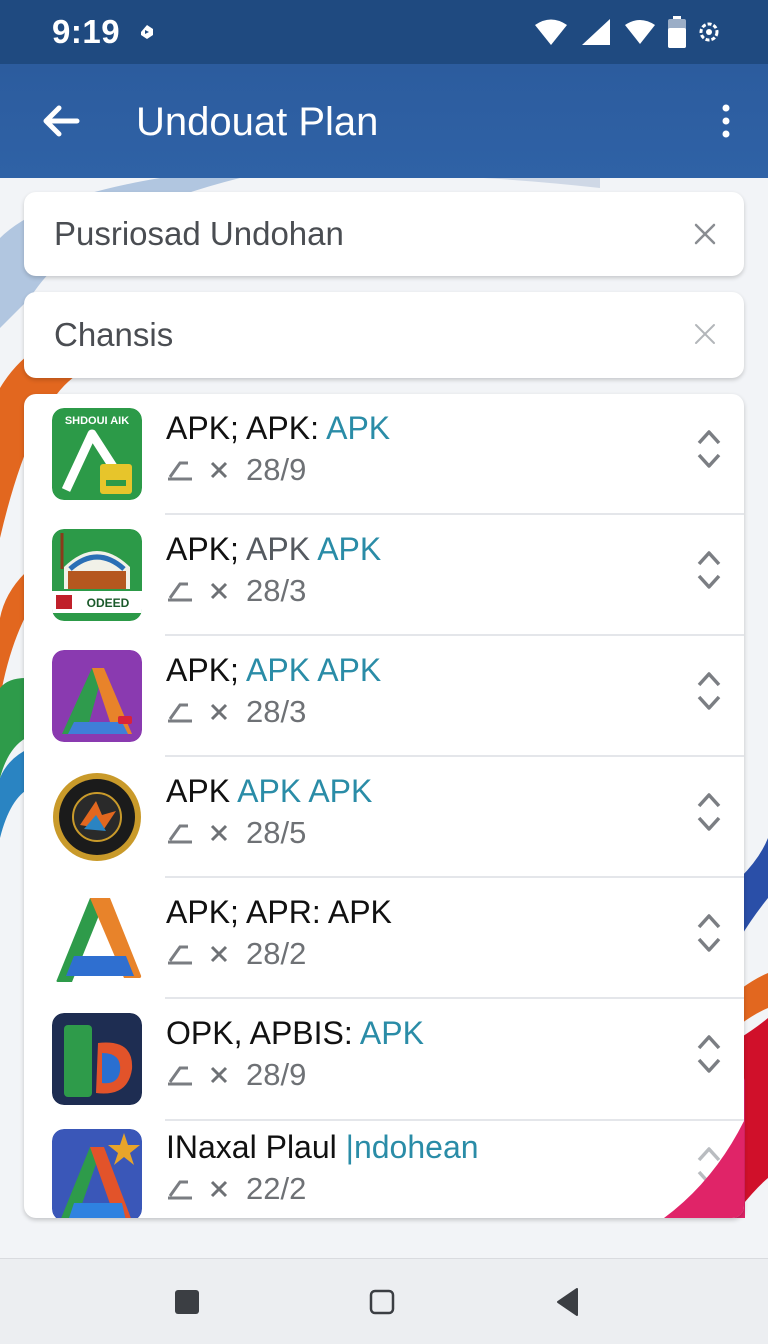 The image size is (768, 1344). I want to click on item-title: APK APK APK, so click(269, 791).